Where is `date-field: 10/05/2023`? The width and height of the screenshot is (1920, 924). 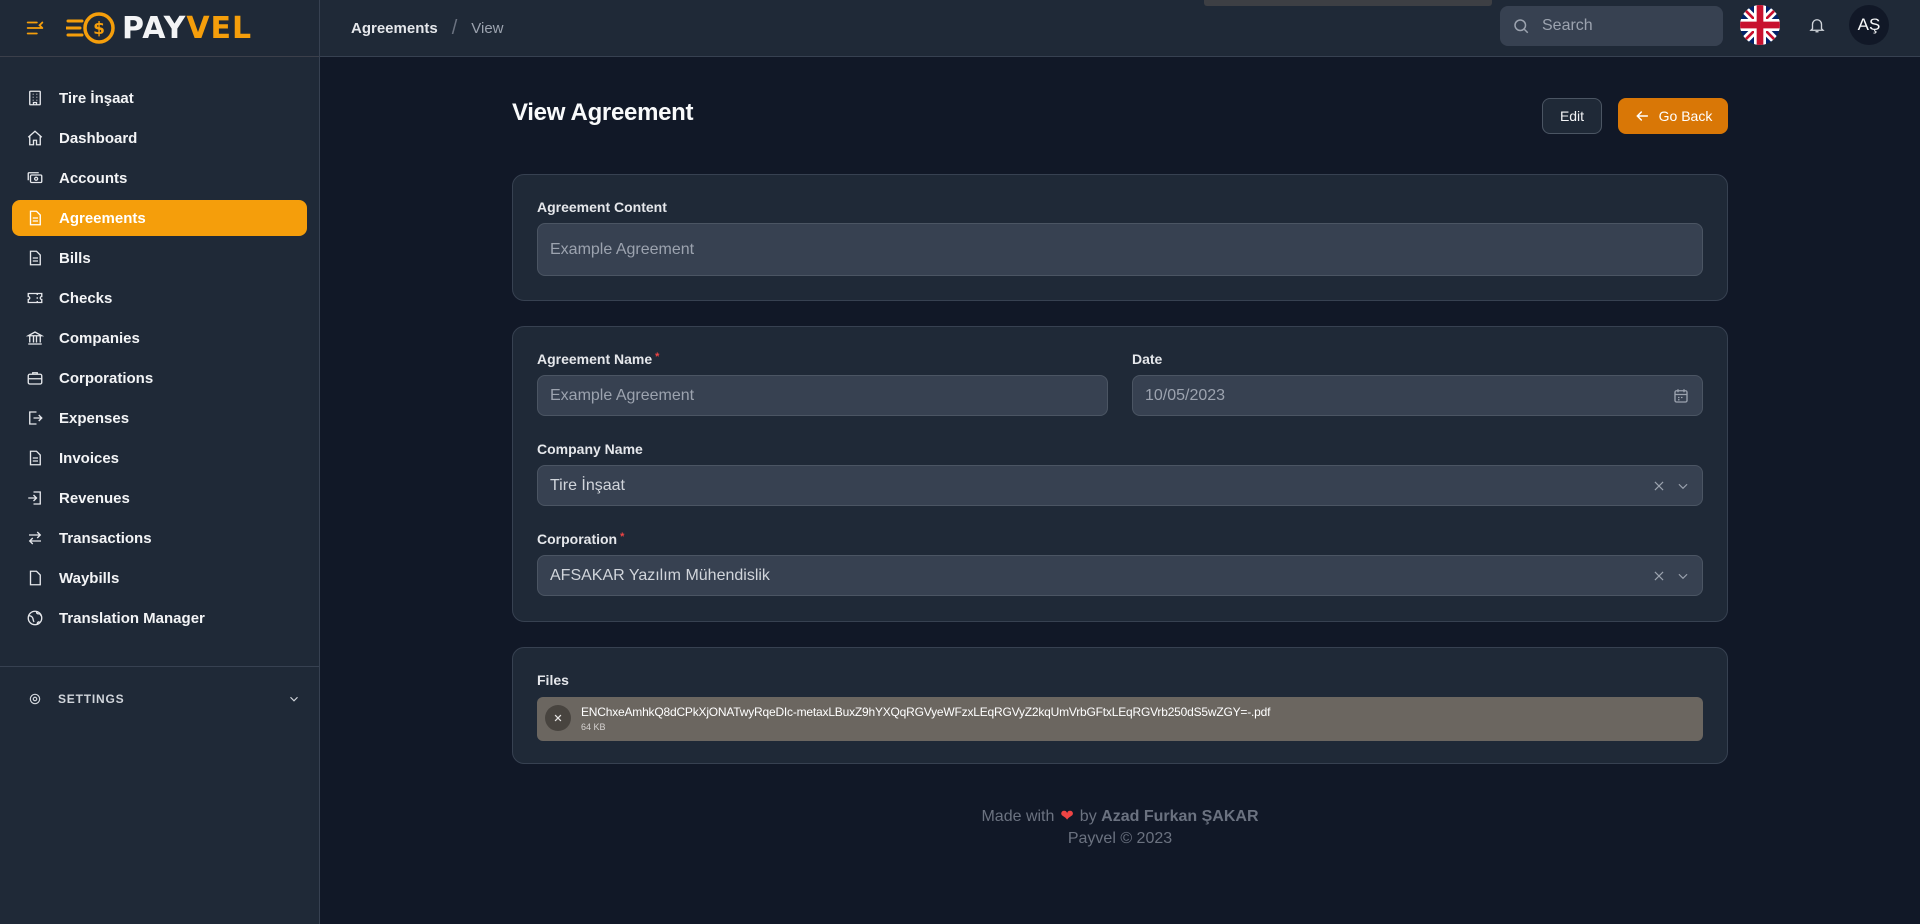 date-field: 10/05/2023 is located at coordinates (1417, 395).